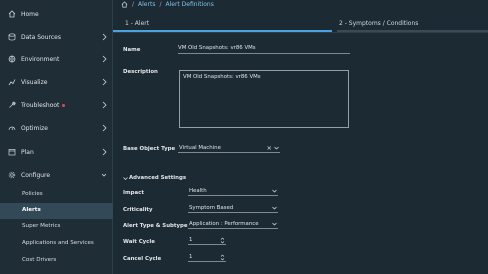  I want to click on criticality-select: Symptom Based, so click(233, 208).